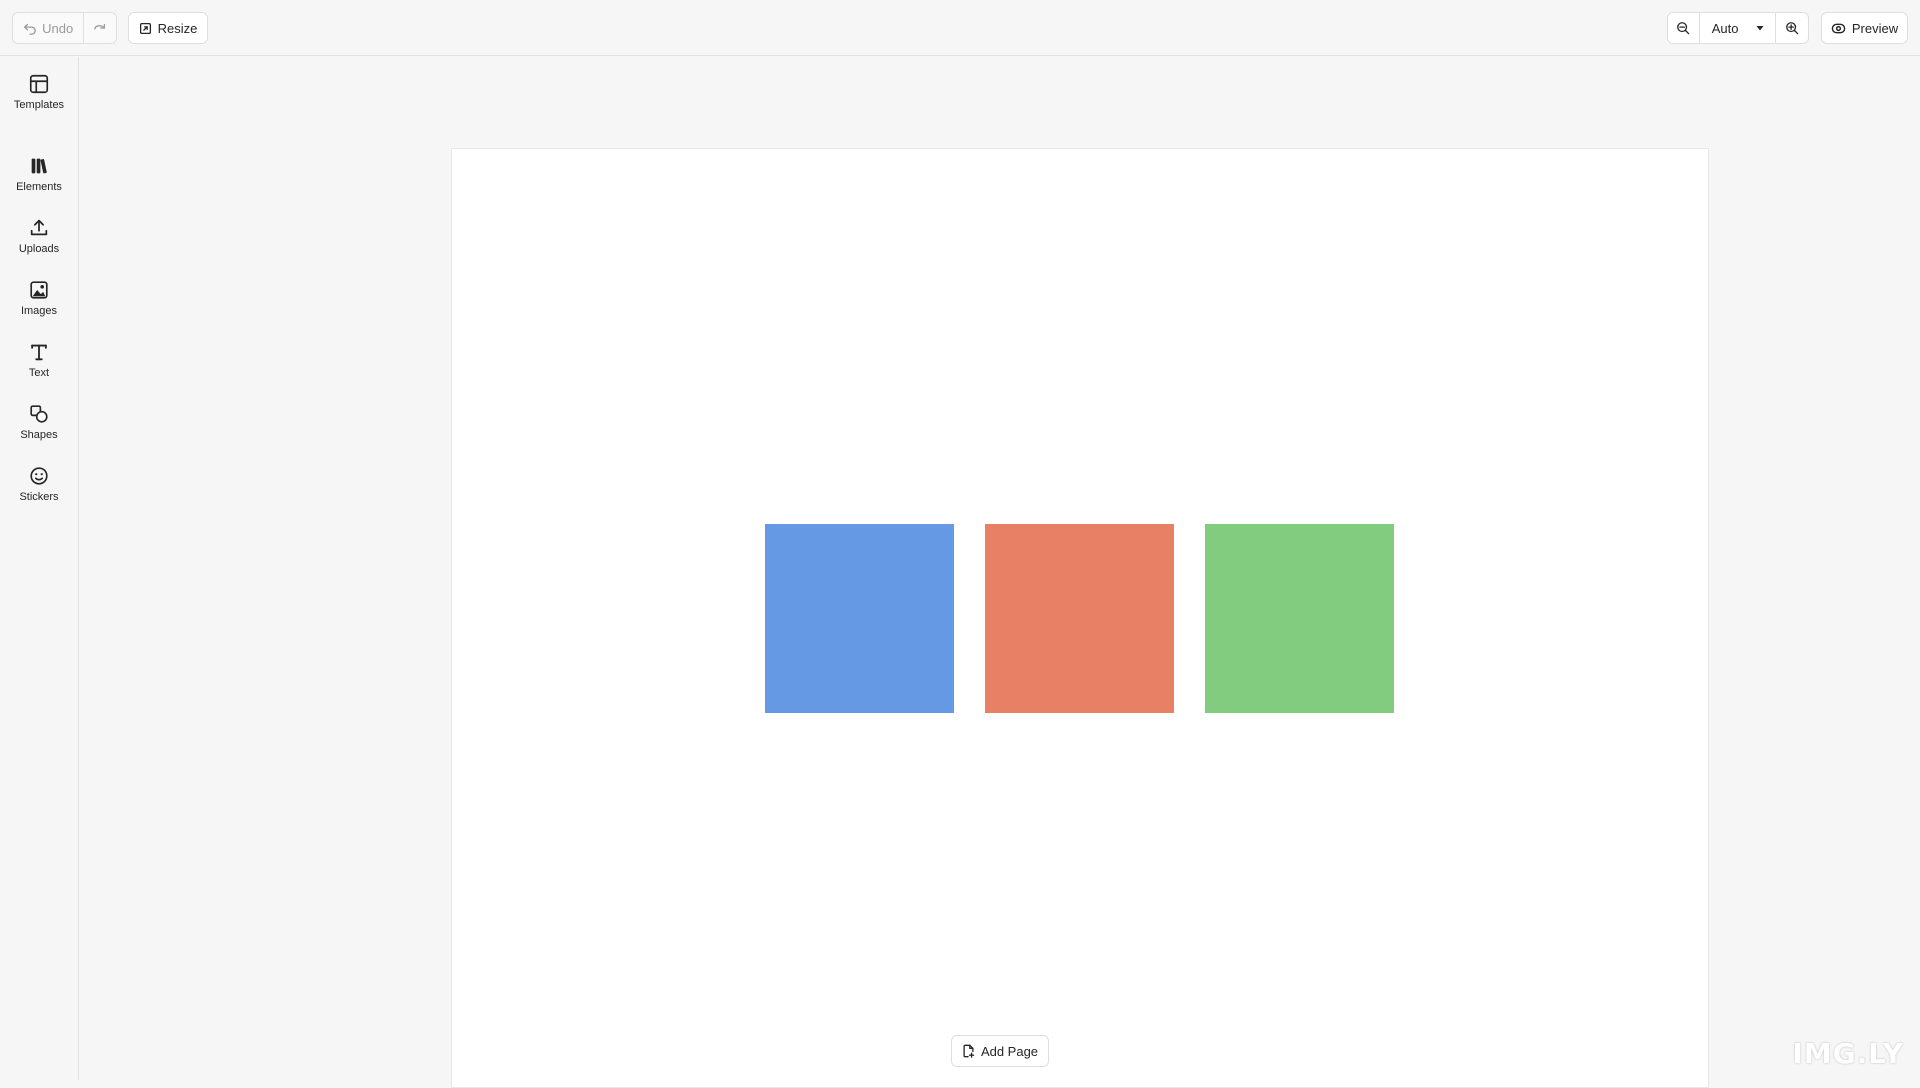  I want to click on sidebar-item-label: Templates, so click(39, 105).